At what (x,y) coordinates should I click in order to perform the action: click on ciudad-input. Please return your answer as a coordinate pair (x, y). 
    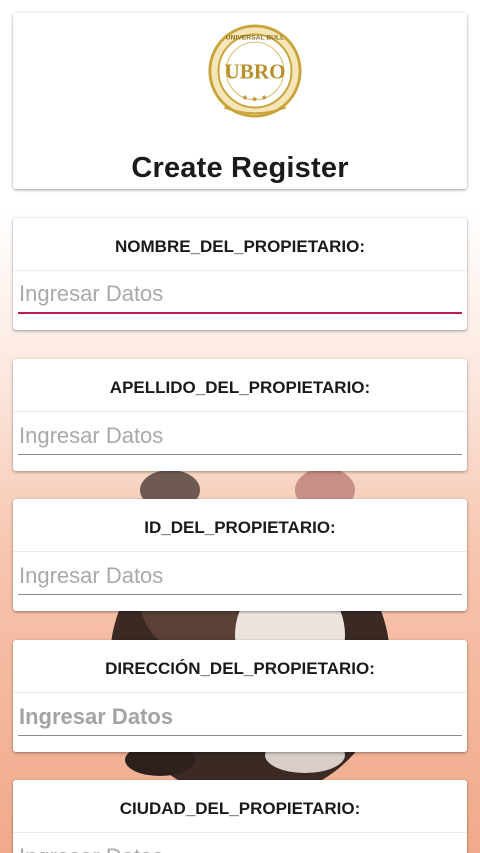
    Looking at the image, I should click on (240, 847).